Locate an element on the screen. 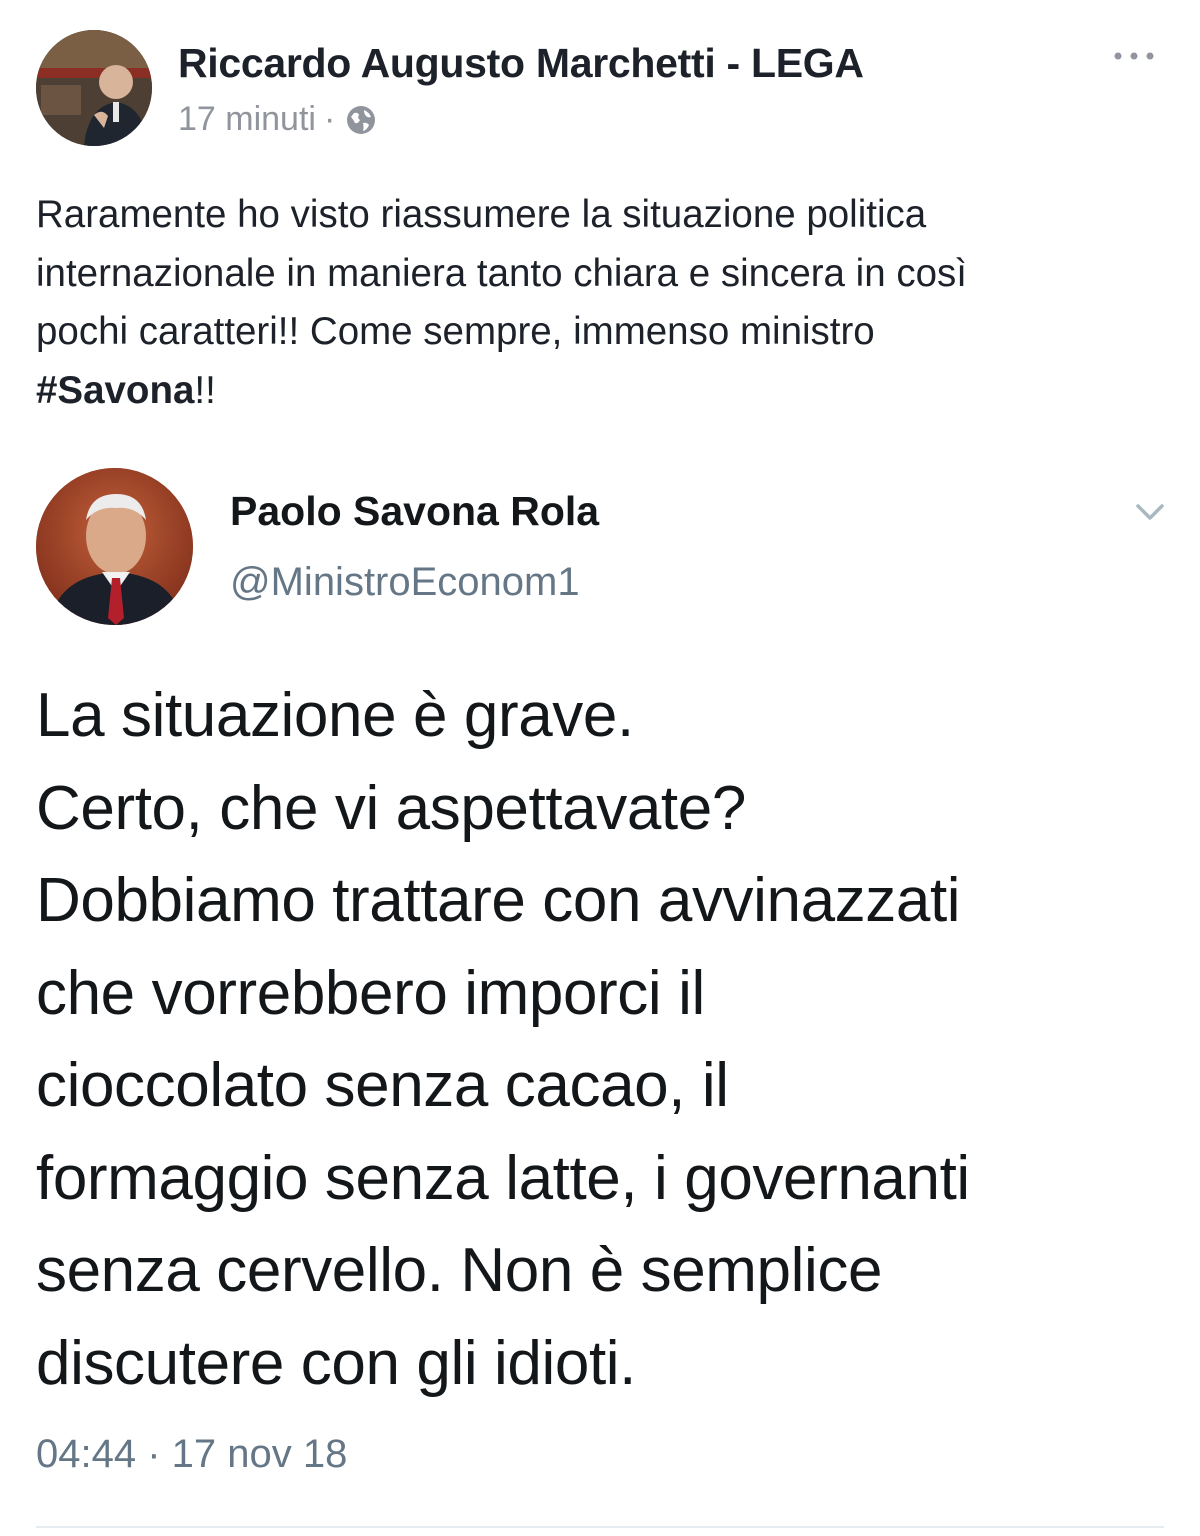 The image size is (1200, 1536). tweet-text-line: che vorrebbero imporci il is located at coordinates (370, 993).